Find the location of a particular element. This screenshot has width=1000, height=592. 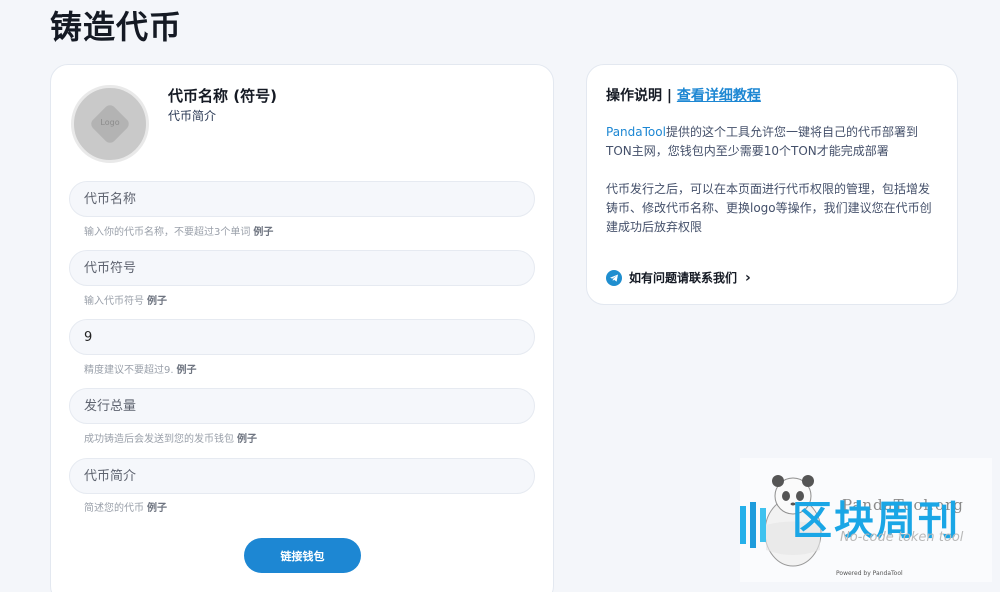

token-symbol-input is located at coordinates (302, 268).